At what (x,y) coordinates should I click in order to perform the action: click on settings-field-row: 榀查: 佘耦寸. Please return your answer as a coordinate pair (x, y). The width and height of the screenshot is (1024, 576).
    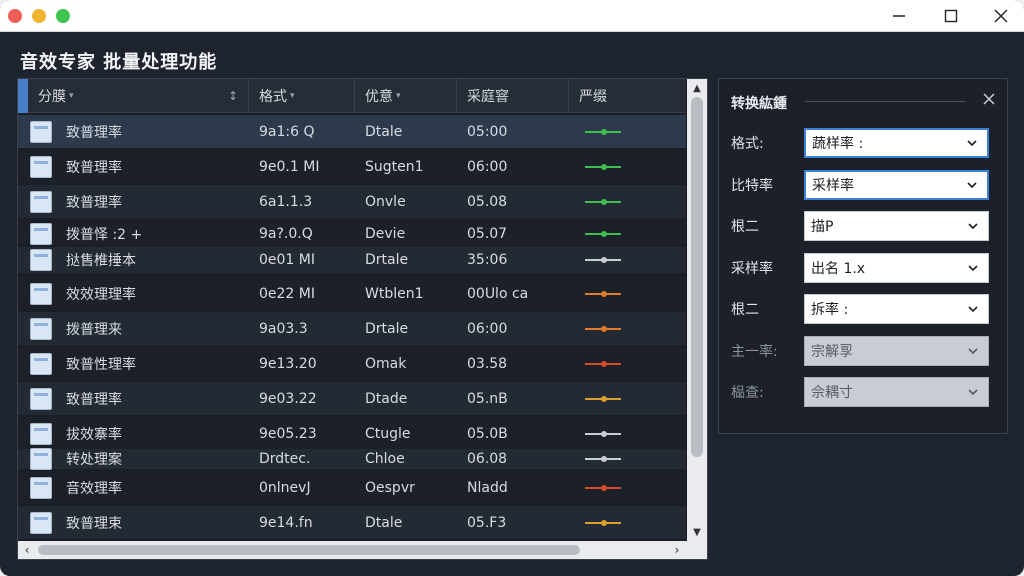
    Looking at the image, I should click on (866, 392).